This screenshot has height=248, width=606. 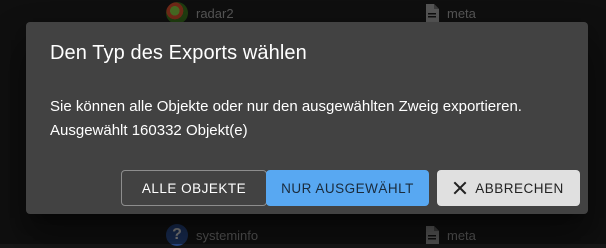 I want to click on button-label: NUR AUSGEWÄHLT, so click(x=347, y=188).